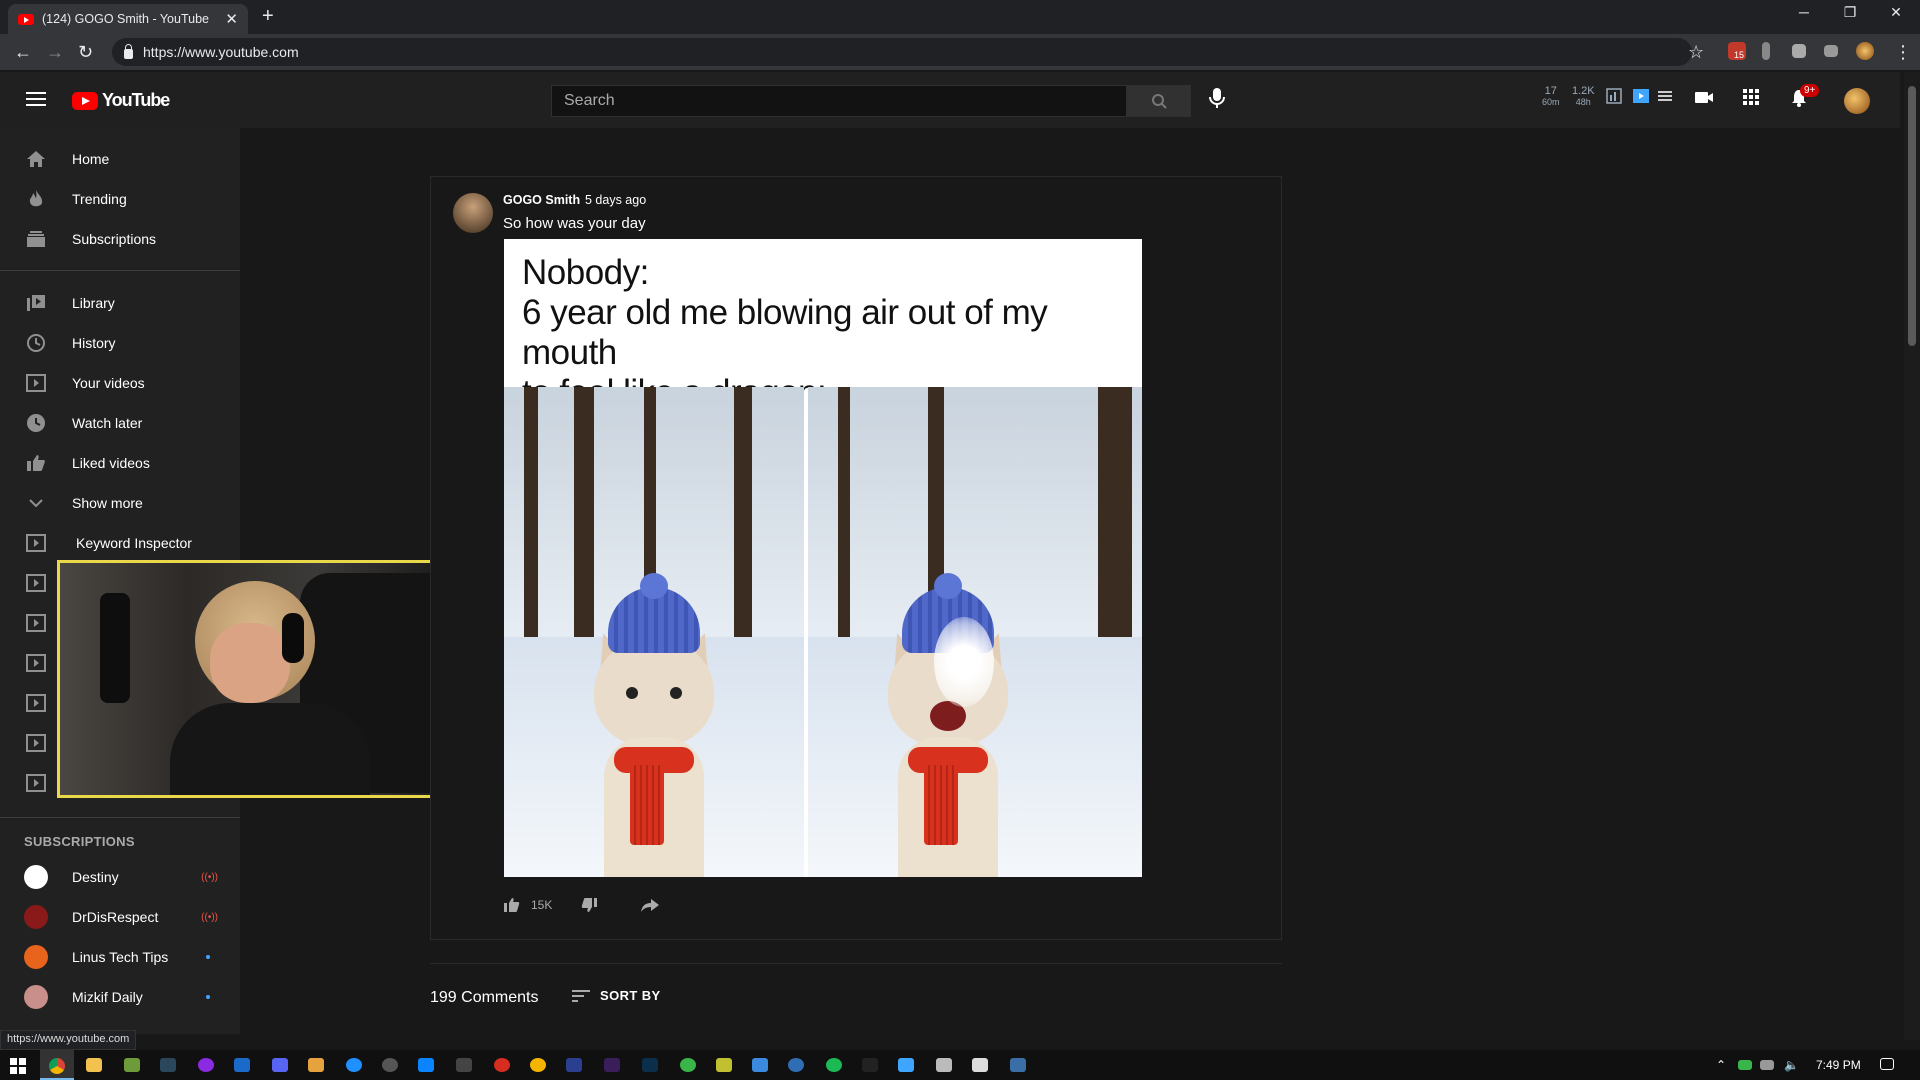  I want to click on taskbar-chrome-active, so click(57, 1065).